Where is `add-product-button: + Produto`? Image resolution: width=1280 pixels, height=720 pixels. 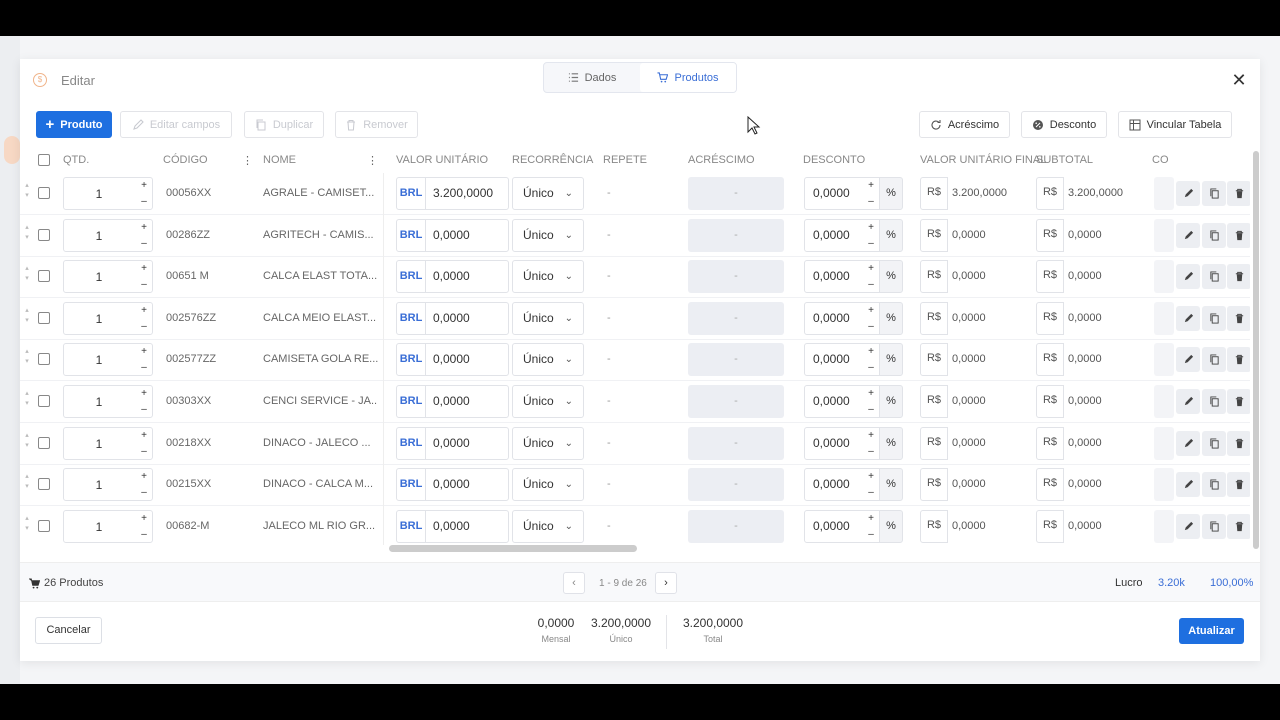 add-product-button: + Produto is located at coordinates (74, 124).